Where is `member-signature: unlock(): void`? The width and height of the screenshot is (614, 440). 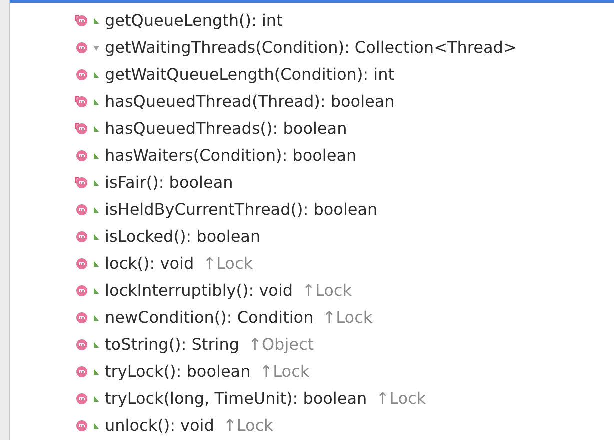 member-signature: unlock(): void is located at coordinates (159, 425).